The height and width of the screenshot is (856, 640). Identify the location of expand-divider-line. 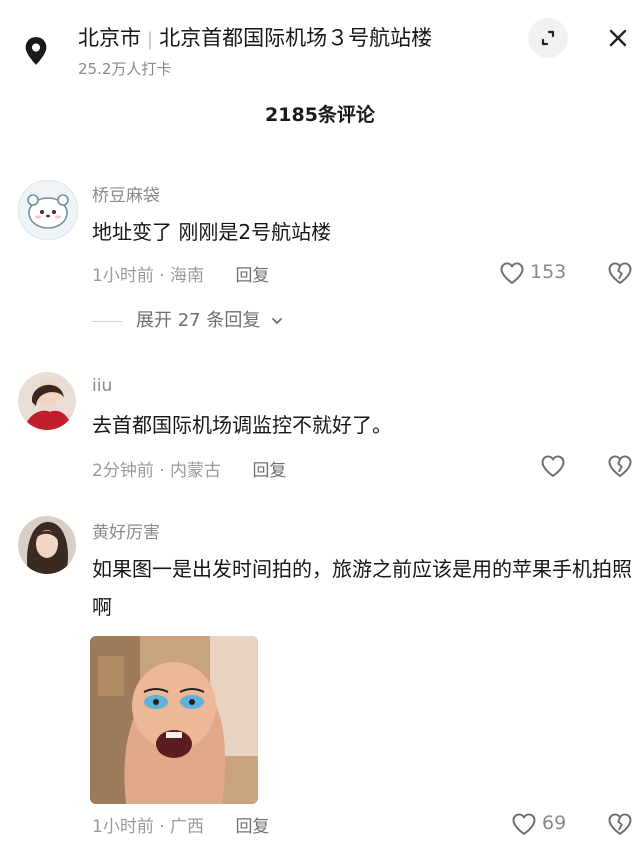
(107, 321).